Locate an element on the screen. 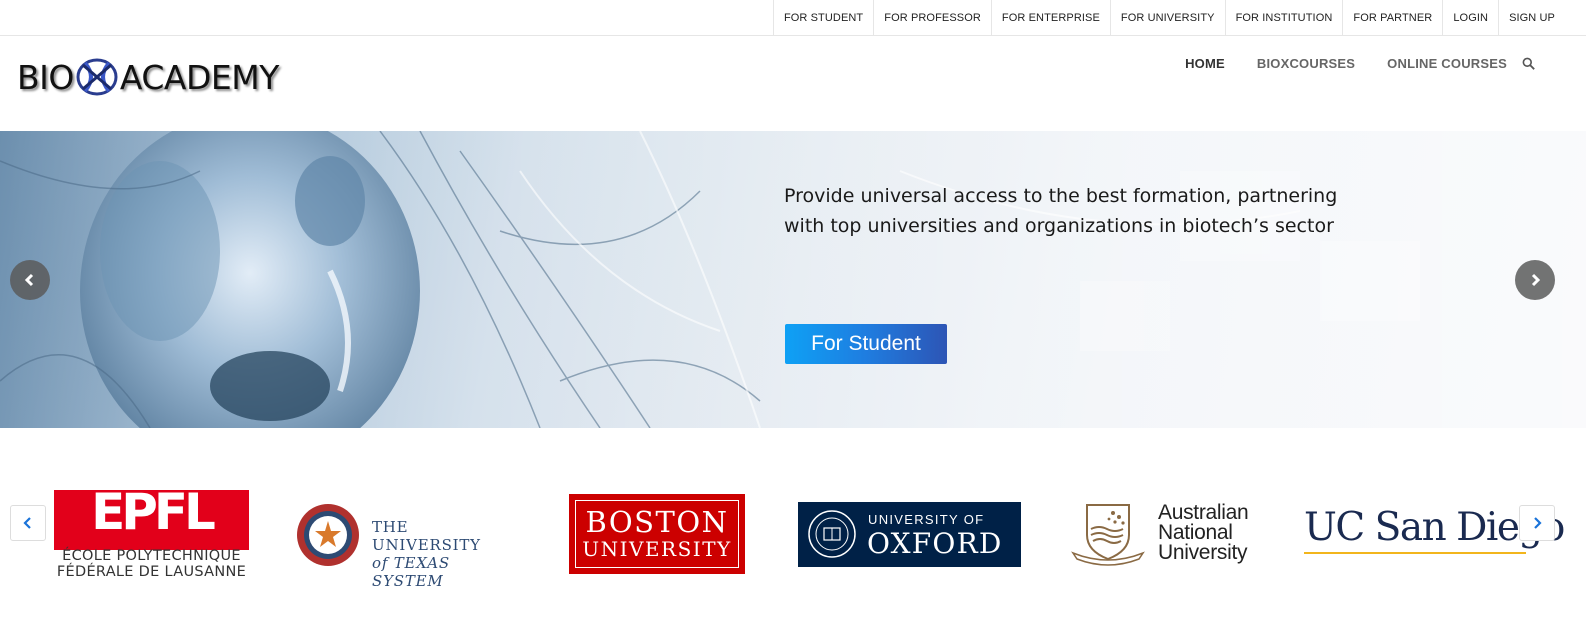 This screenshot has height=628, width=1586. oxford-line-1: UNIVERSITY OF is located at coordinates (926, 519).